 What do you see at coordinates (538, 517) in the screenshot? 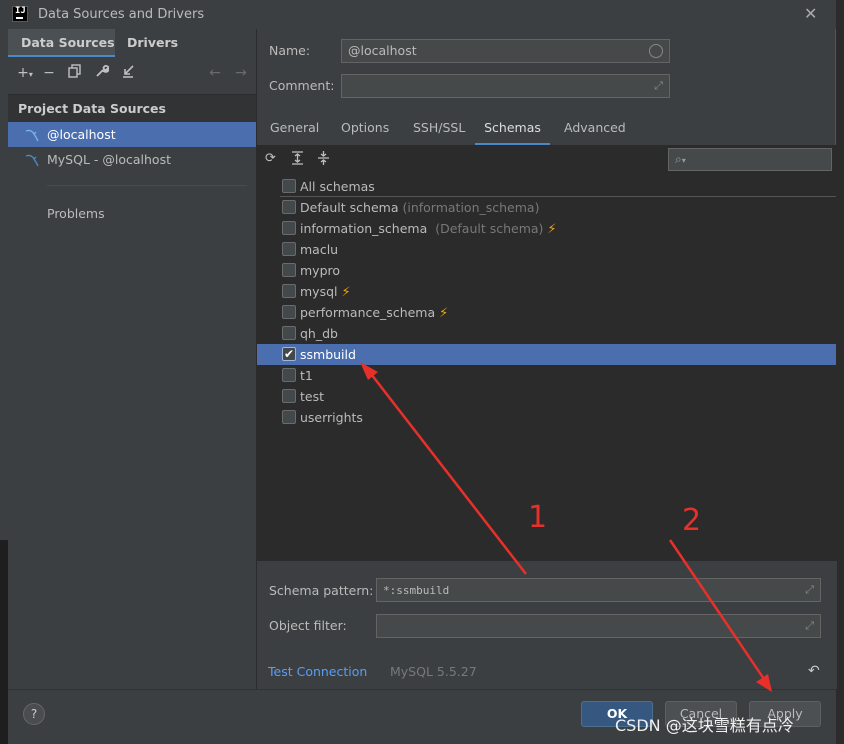
I see `annotation-step-1: 1` at bounding box center [538, 517].